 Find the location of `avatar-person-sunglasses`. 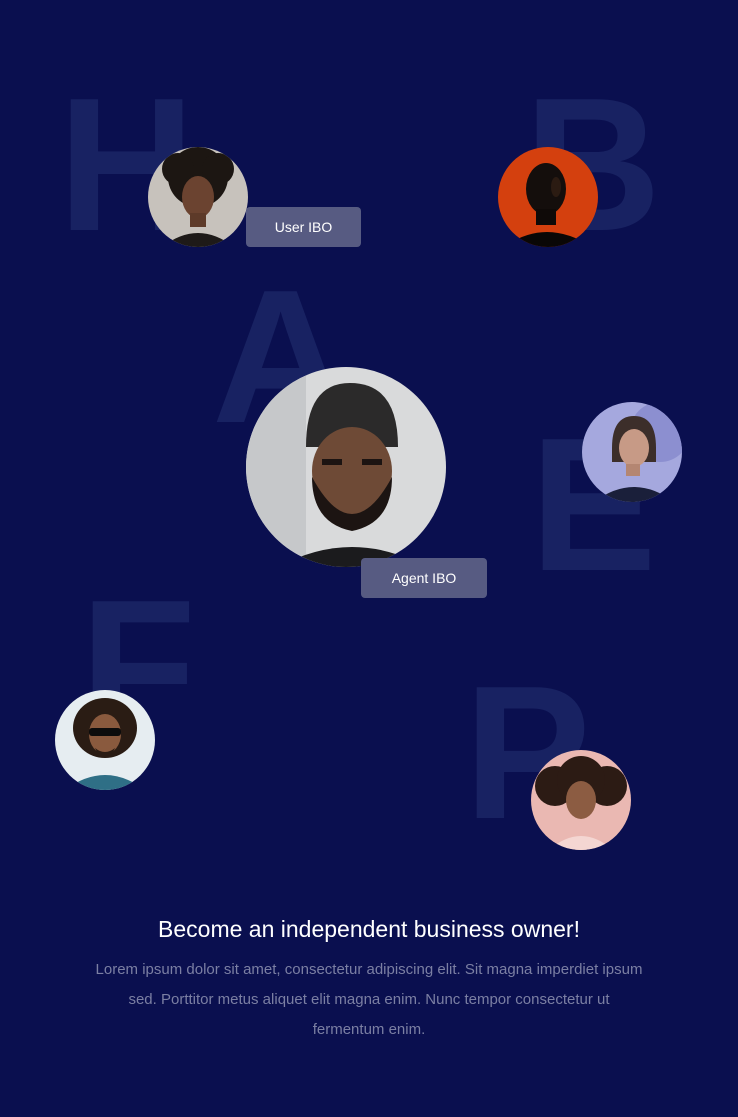

avatar-person-sunglasses is located at coordinates (105, 740).